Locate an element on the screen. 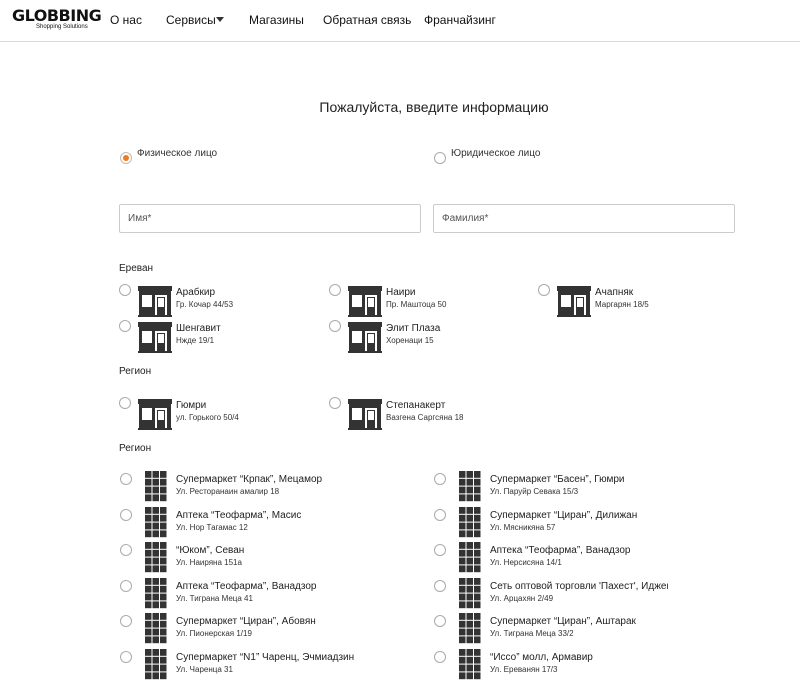 Image resolution: width=800 pixels, height=685 pixels. store-address: Маргарян 18/5 is located at coordinates (622, 304).